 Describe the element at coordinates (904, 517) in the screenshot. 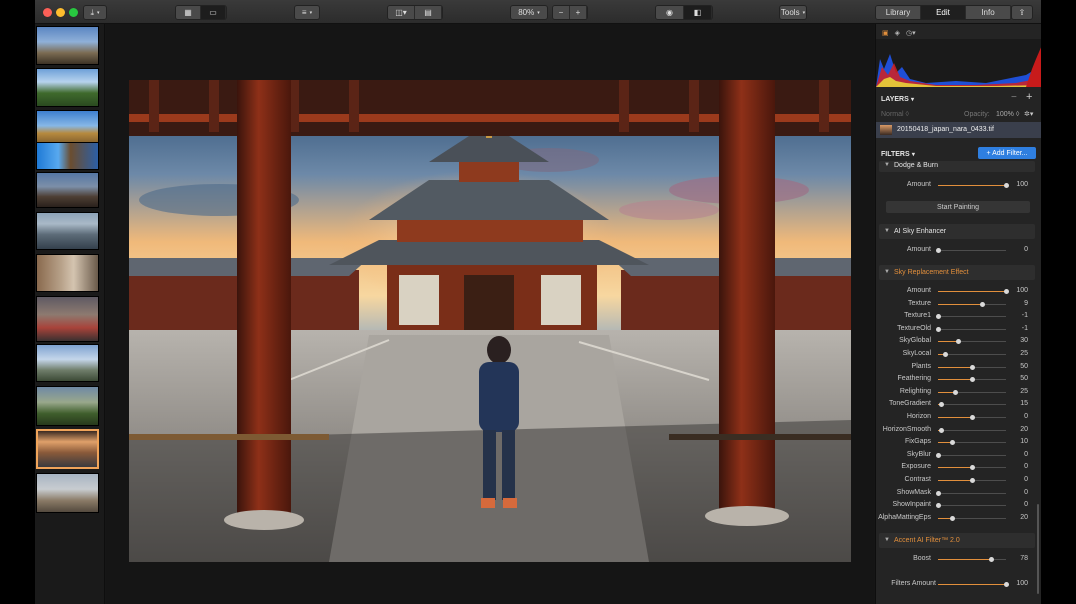

I see `slider-label: AlphaMattingEps` at that location.